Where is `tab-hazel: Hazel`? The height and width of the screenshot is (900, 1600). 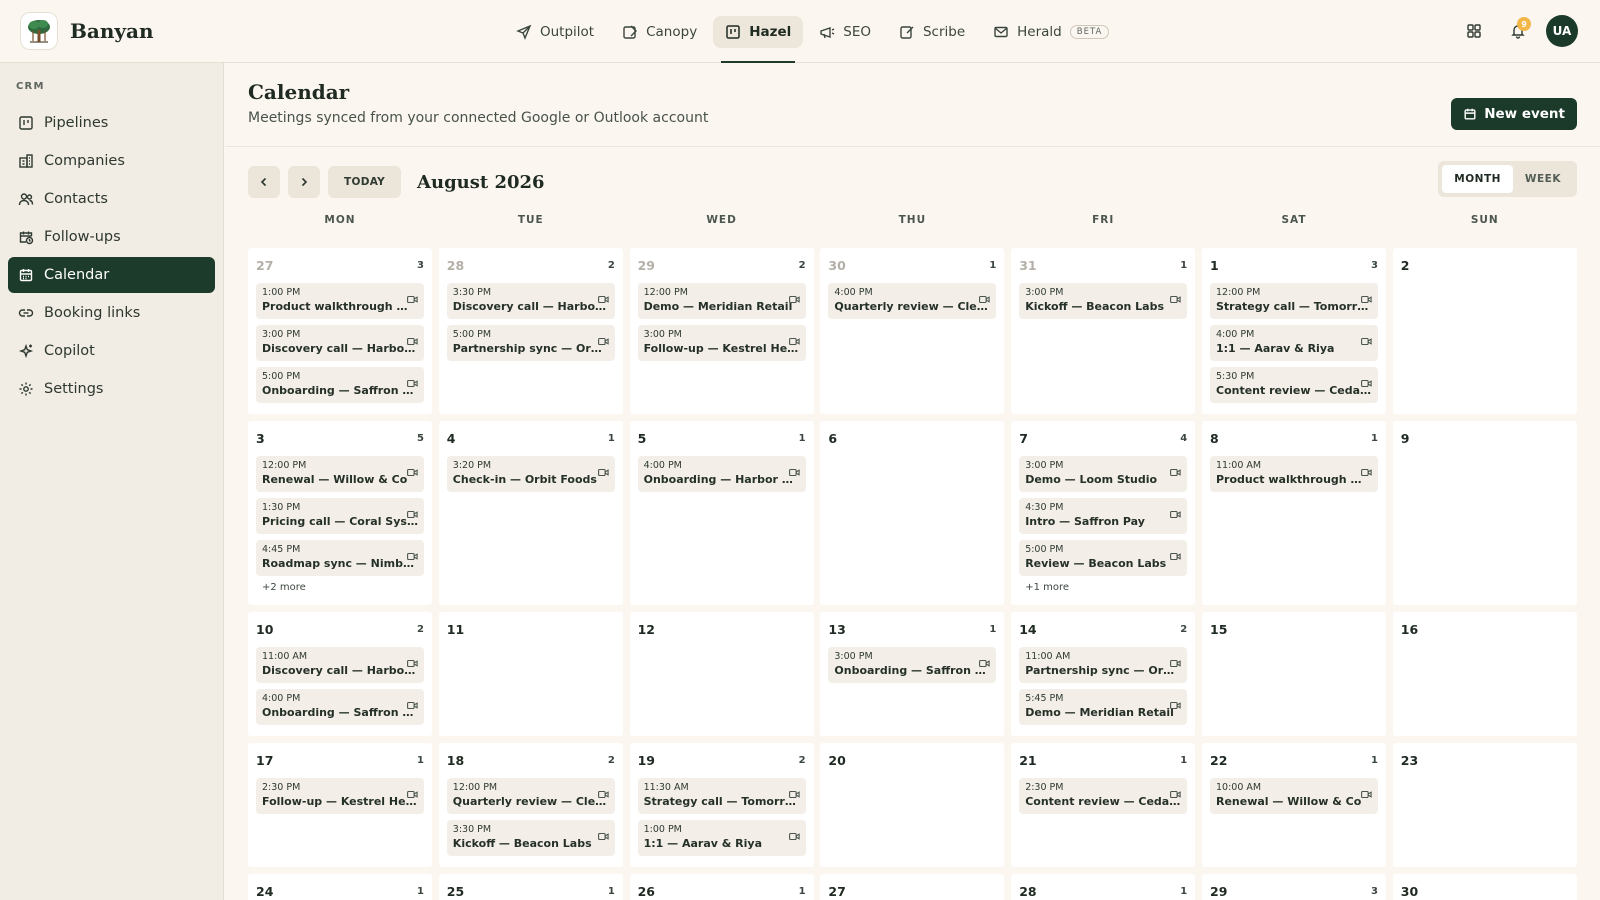
tab-hazel: Hazel is located at coordinates (758, 39).